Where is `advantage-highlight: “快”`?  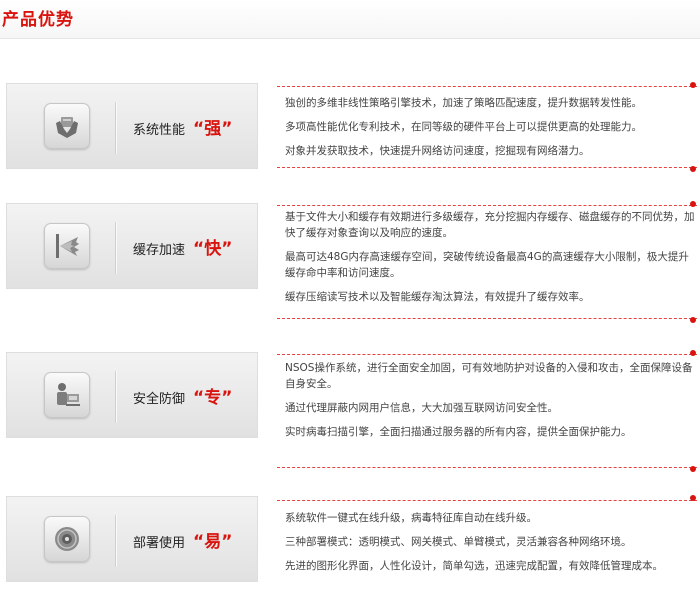 advantage-highlight: “快” is located at coordinates (213, 249).